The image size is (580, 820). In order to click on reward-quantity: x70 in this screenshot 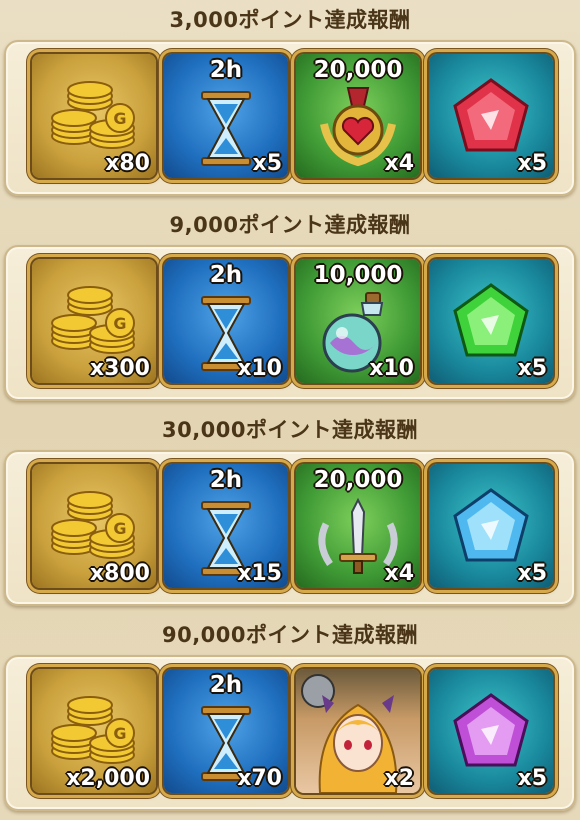, I will do `click(259, 778)`.